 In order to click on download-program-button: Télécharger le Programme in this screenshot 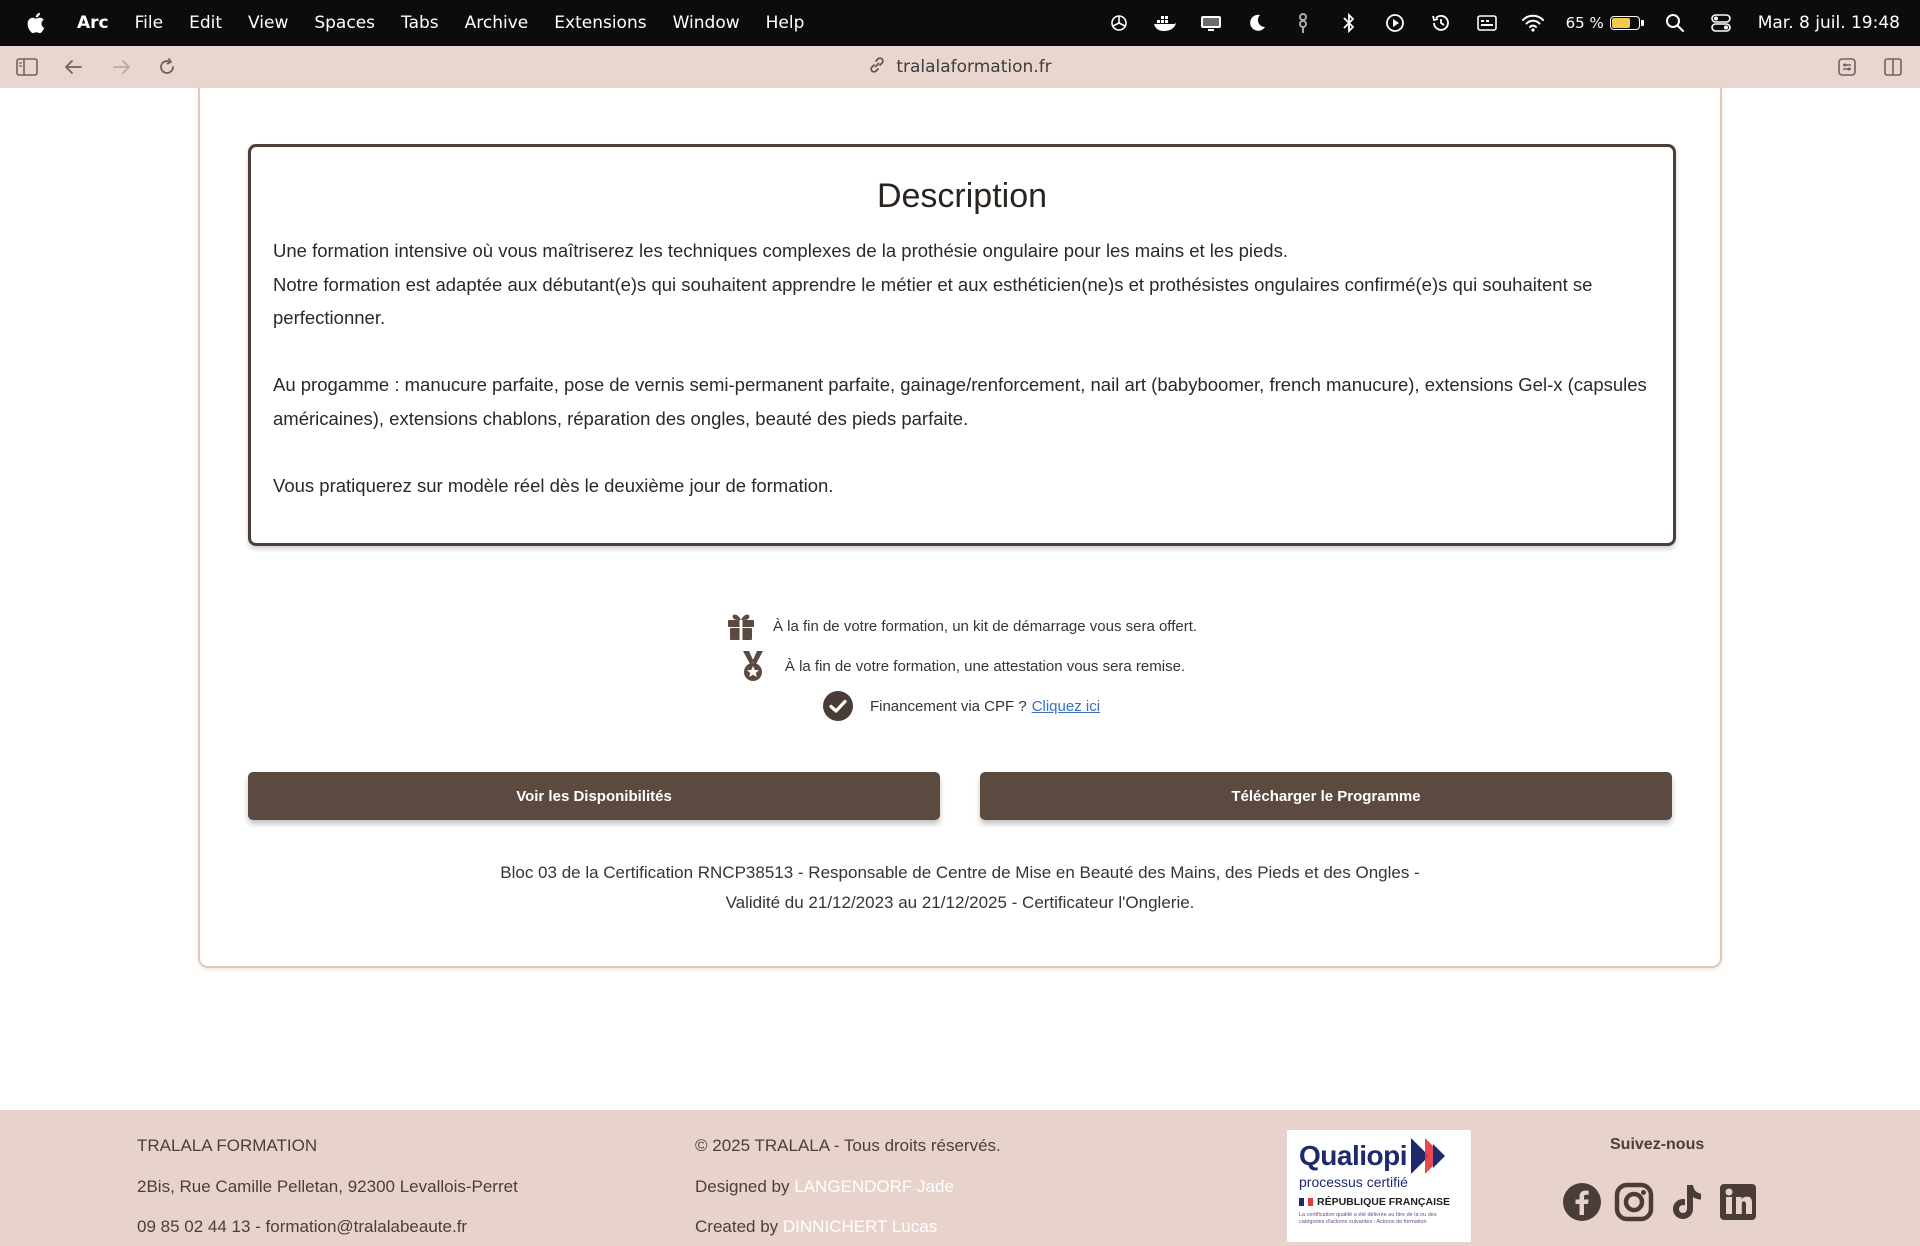, I will do `click(1326, 796)`.